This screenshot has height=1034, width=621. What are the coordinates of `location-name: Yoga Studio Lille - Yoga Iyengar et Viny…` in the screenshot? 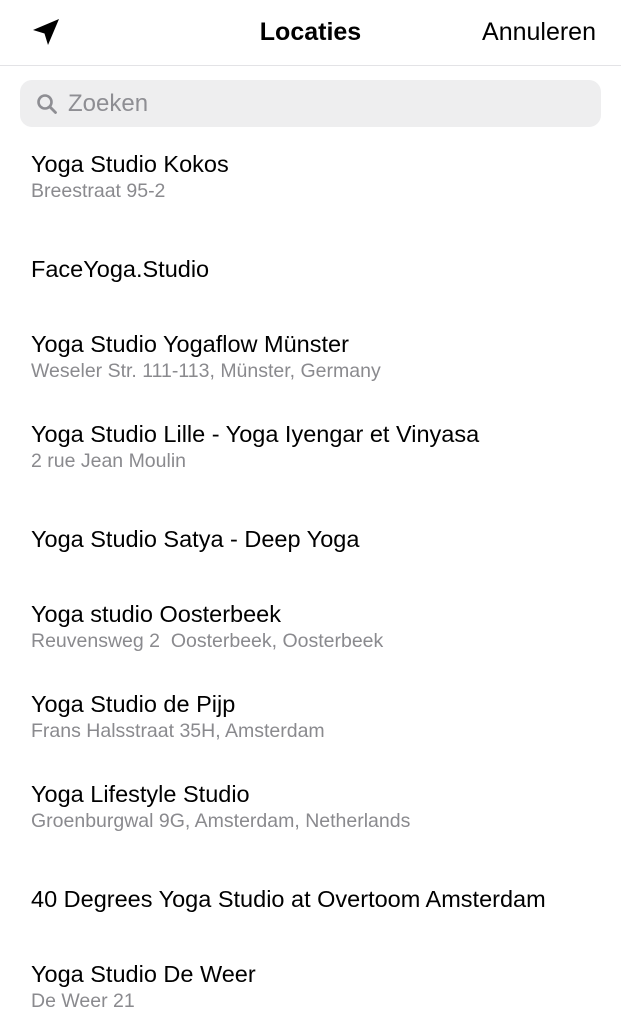 It's located at (255, 434).